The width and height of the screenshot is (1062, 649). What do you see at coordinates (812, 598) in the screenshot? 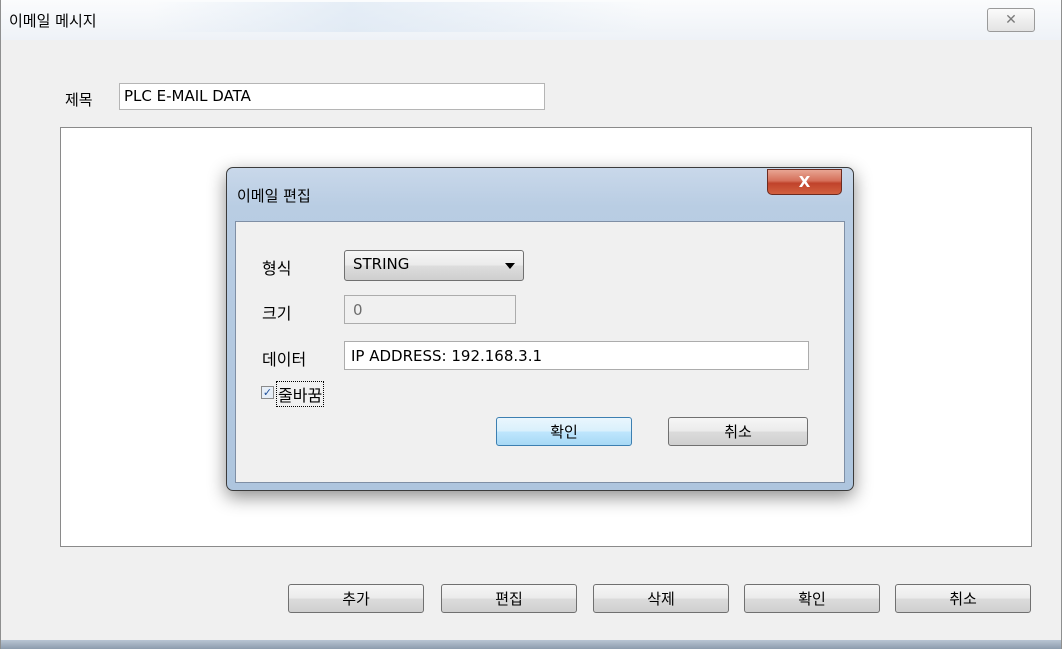
I see `ok-button: 확인` at bounding box center [812, 598].